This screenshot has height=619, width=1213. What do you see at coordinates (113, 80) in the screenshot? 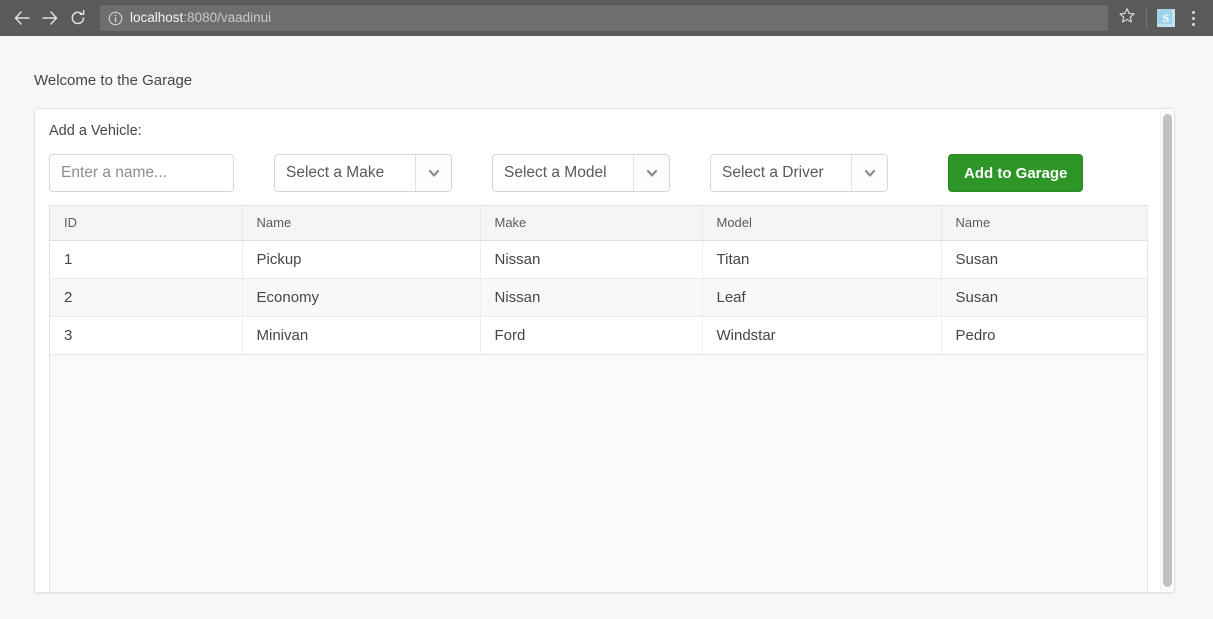
I see `page-title: Welcome to the Garage` at bounding box center [113, 80].